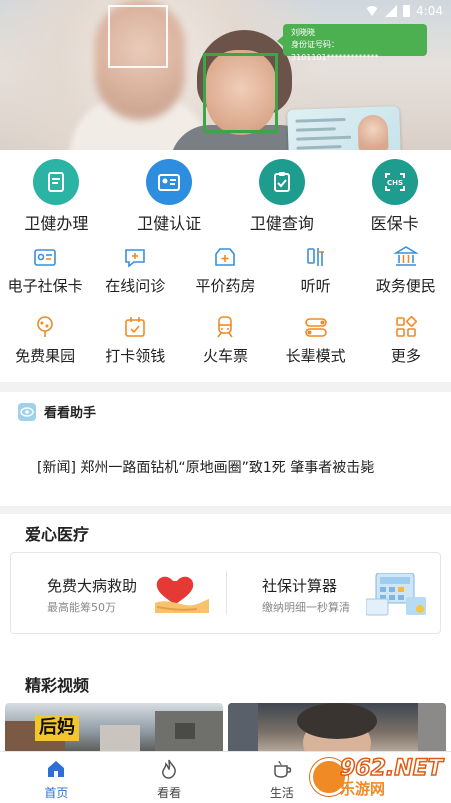 This screenshot has width=451, height=803. Describe the element at coordinates (394, 223) in the screenshot. I see `service-label: 医保卡` at that location.